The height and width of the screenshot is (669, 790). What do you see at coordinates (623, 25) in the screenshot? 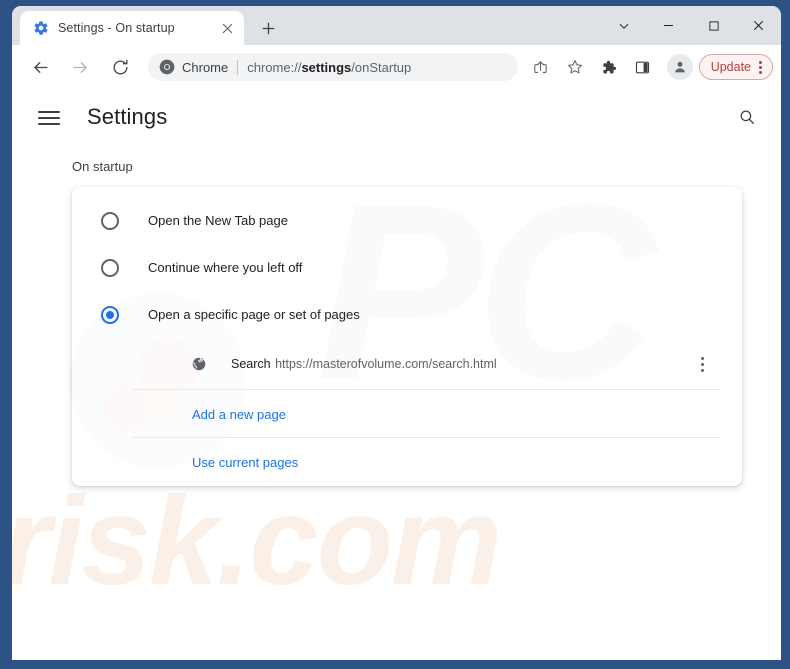
I see `chevron-down-icon` at bounding box center [623, 25].